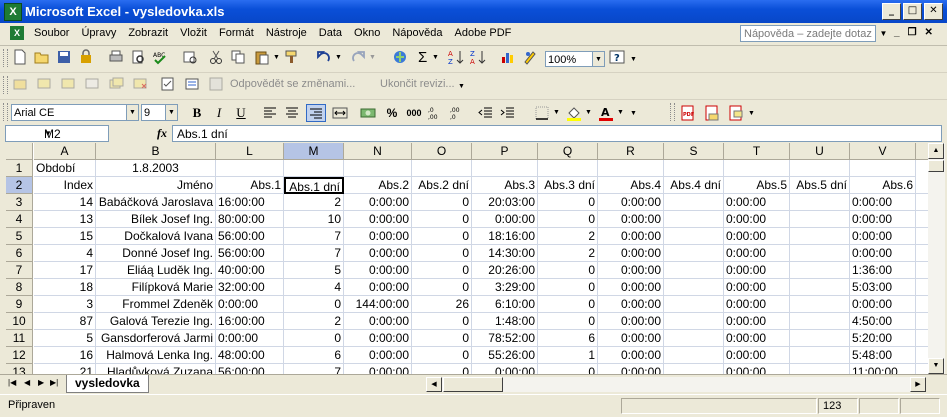 The width and height of the screenshot is (947, 417). I want to click on sort-descending-icon: ZA, so click(478, 57).